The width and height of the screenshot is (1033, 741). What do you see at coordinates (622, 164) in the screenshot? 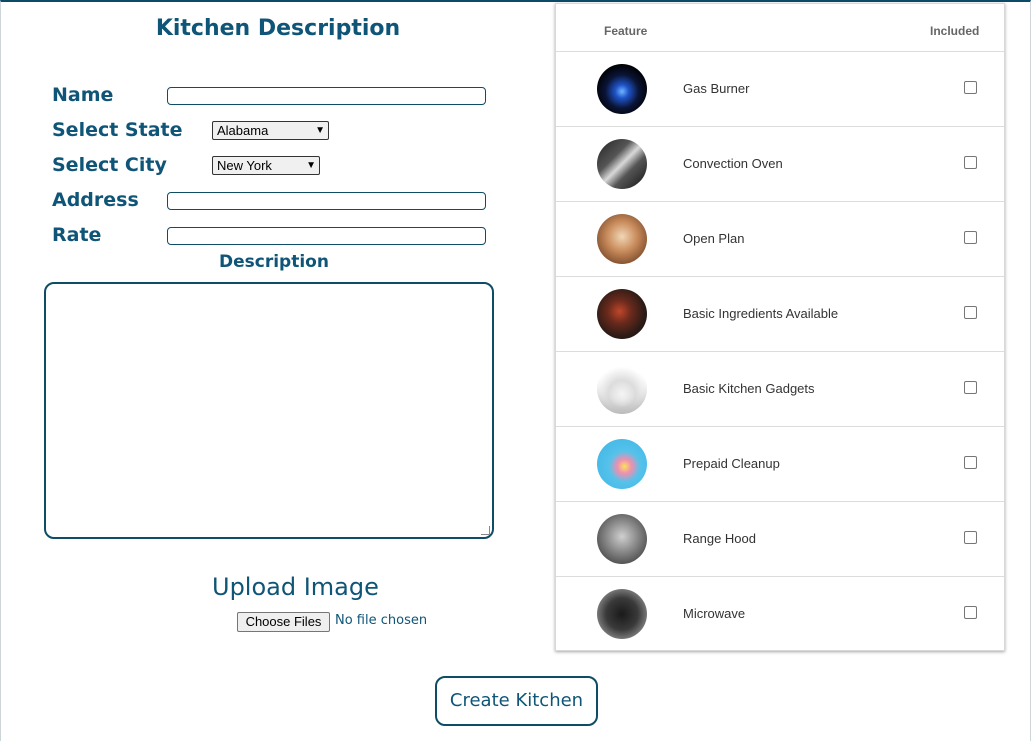
I see `convection-oven-photo-icon` at bounding box center [622, 164].